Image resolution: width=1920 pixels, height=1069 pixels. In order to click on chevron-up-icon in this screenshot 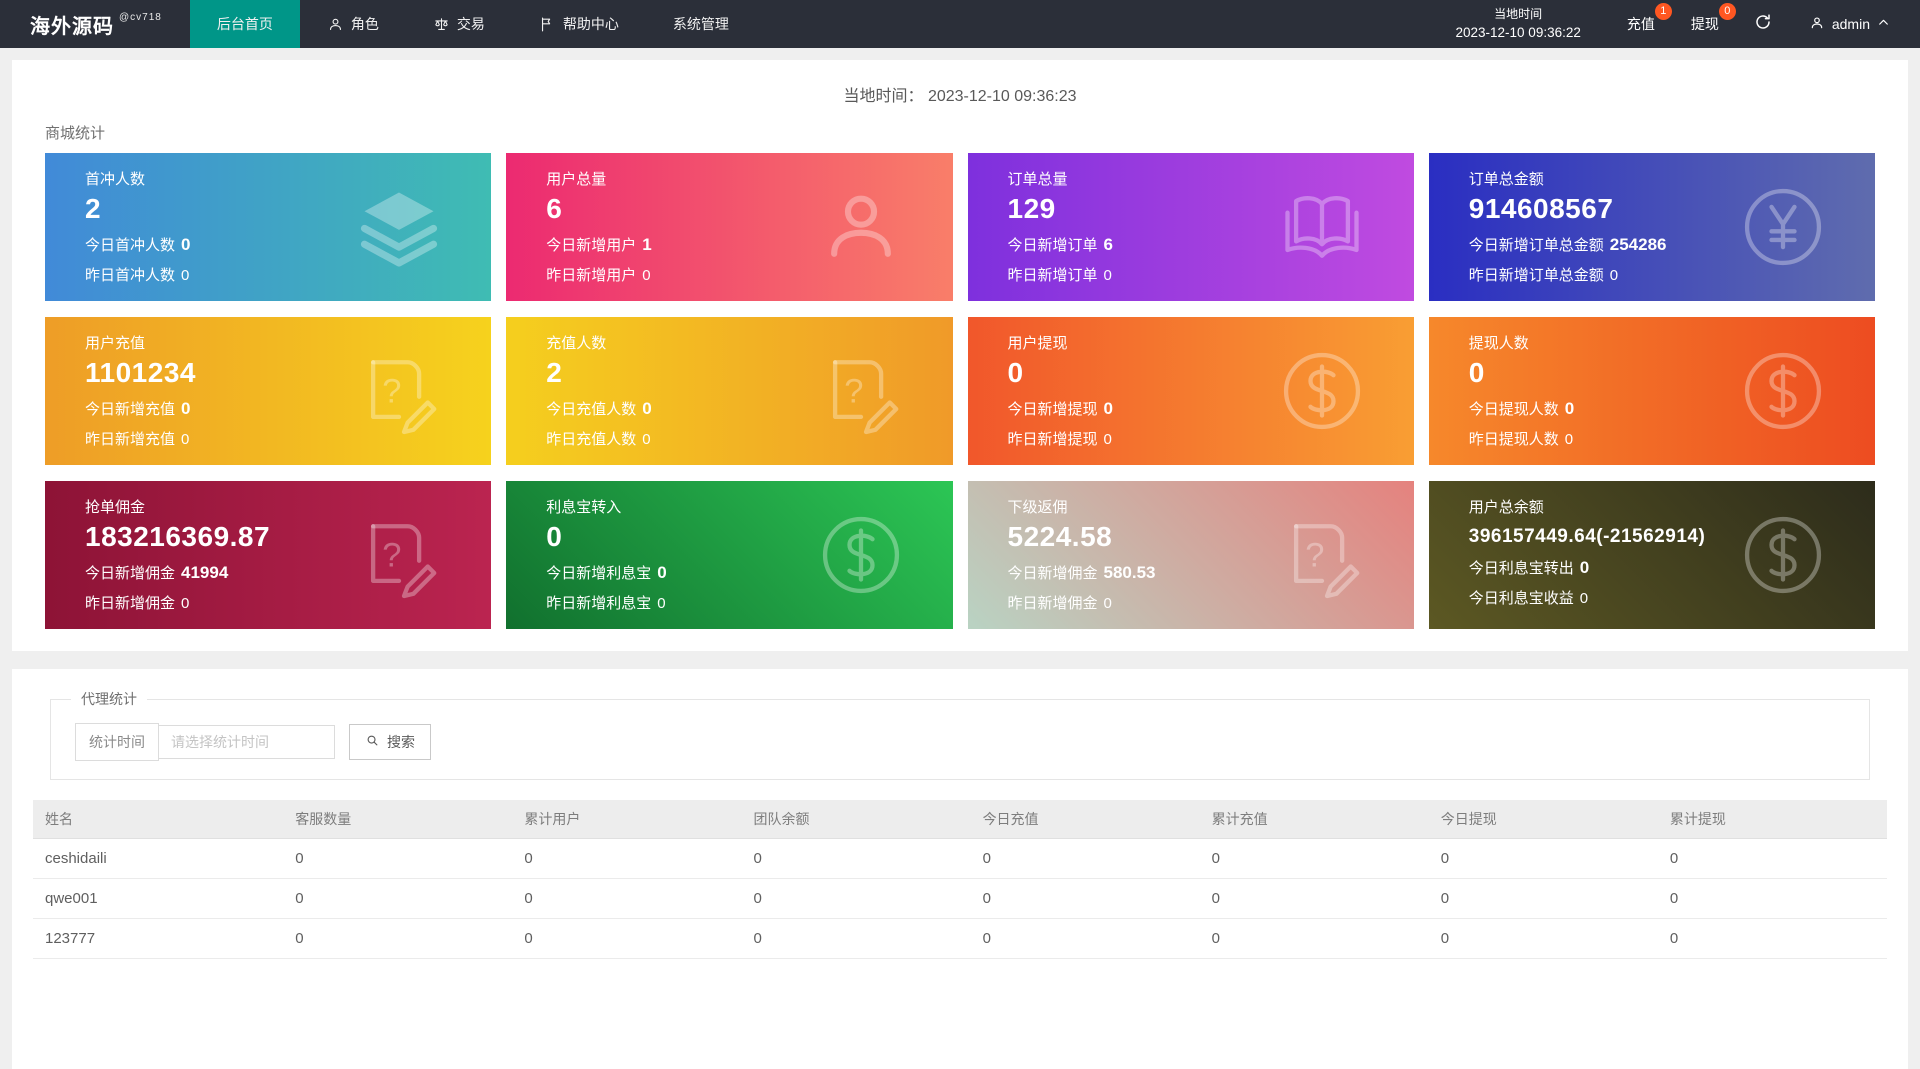, I will do `click(1883, 24)`.